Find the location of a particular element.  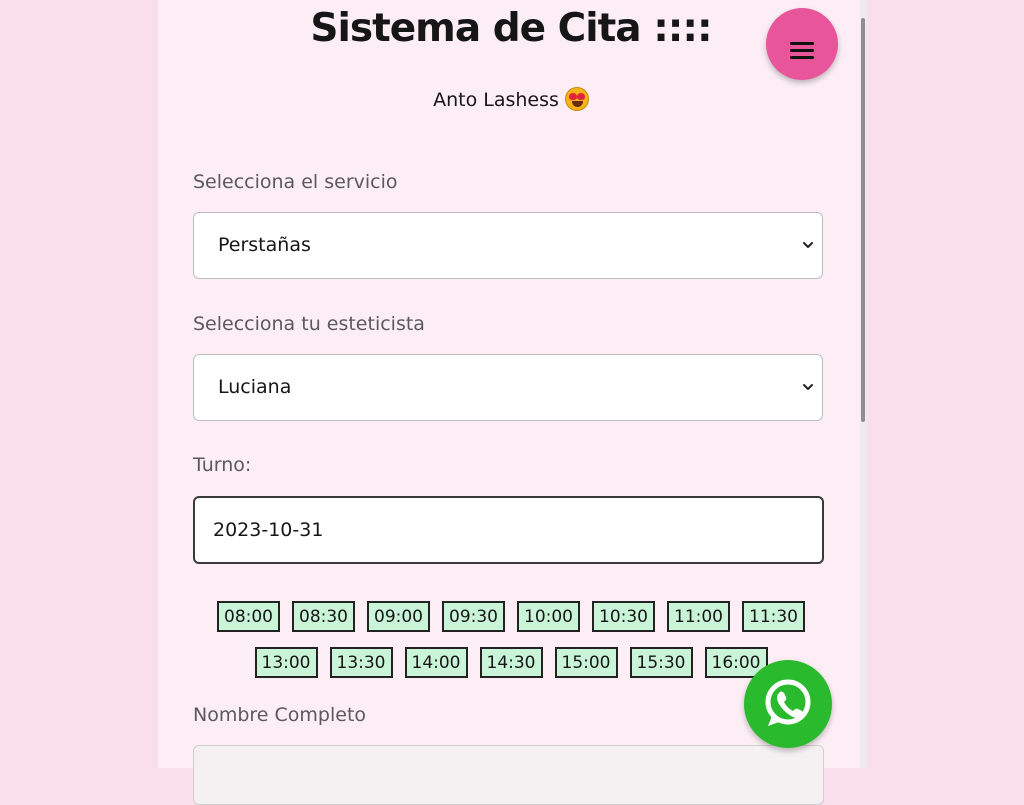

time-slot-button: 11:00 is located at coordinates (698, 616).